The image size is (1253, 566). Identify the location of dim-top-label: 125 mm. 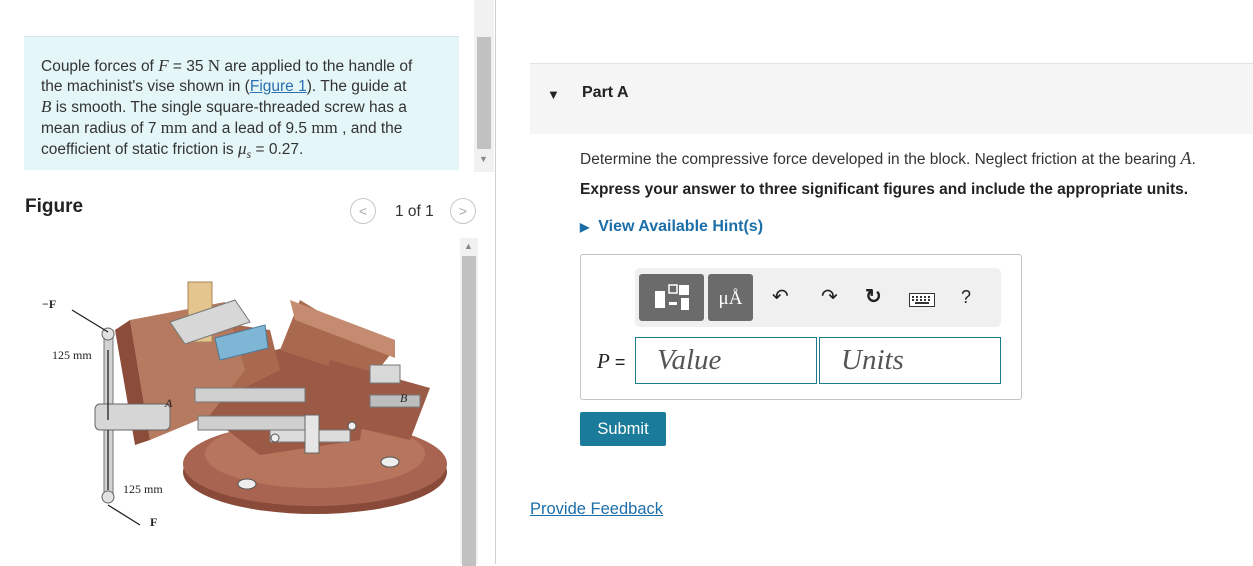
(72, 355).